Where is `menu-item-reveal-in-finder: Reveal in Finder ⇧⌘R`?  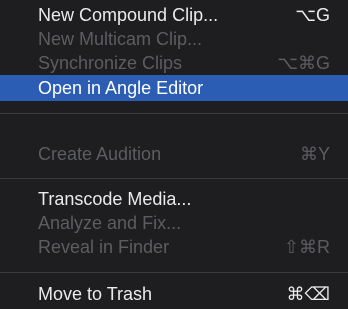
menu-item-reveal-in-finder: Reveal in Finder ⇧⌘R is located at coordinates (174, 247).